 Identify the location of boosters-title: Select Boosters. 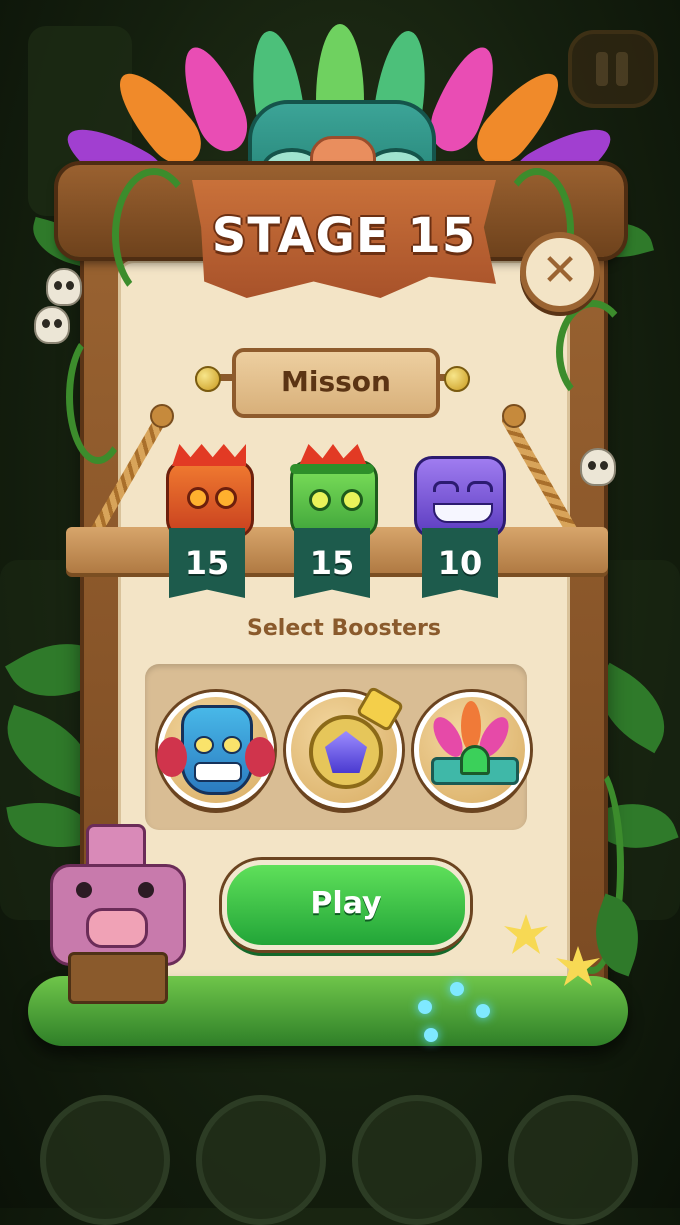
(344, 628).